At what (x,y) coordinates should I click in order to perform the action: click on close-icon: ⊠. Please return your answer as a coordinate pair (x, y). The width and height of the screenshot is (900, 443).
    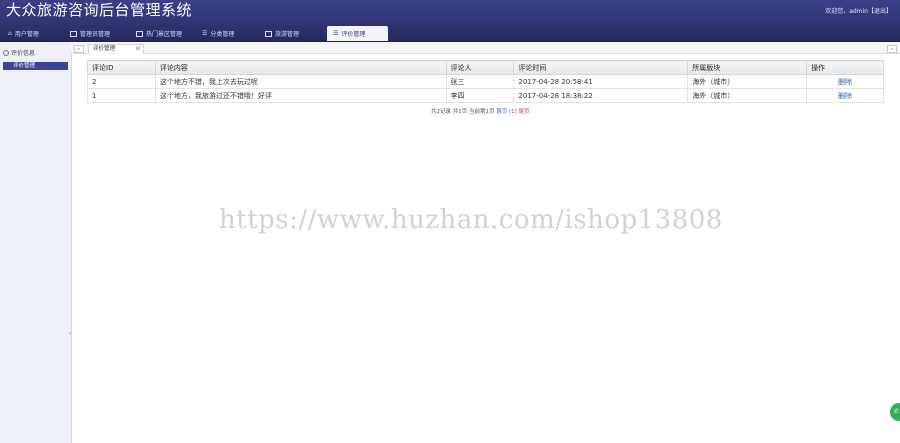
    Looking at the image, I should click on (138, 49).